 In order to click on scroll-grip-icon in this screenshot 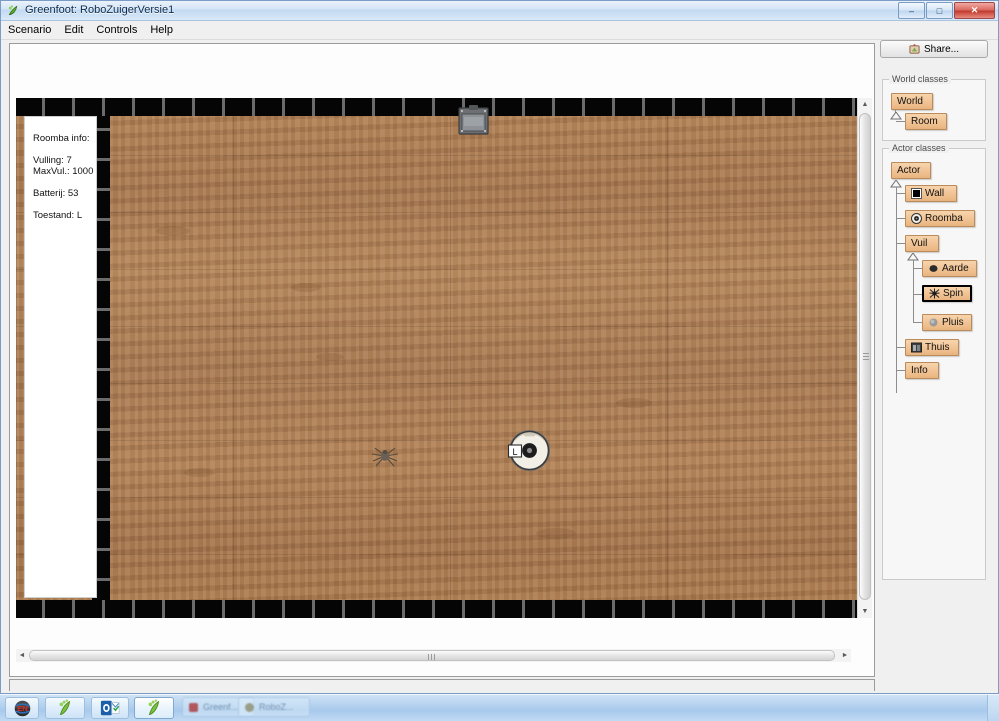, I will do `click(866, 356)`.